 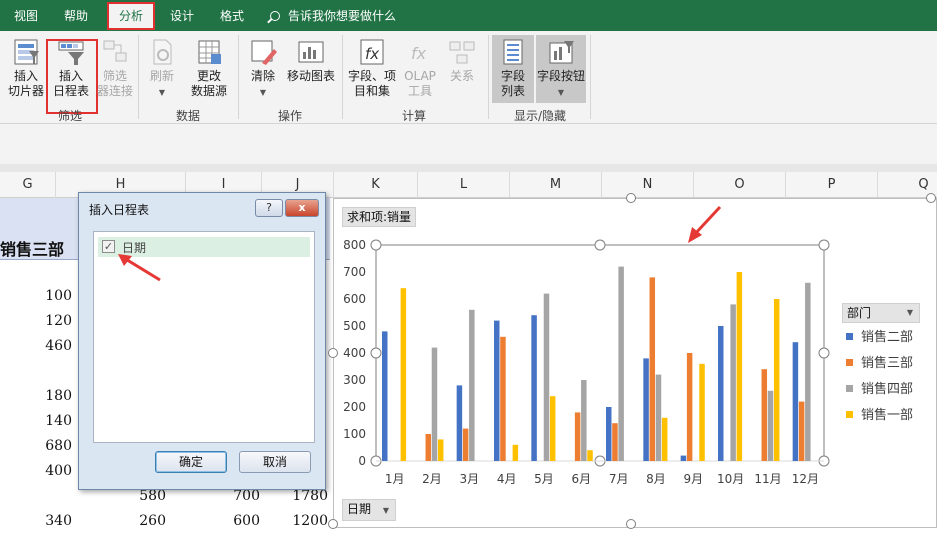 I want to click on cell: 700, so click(x=228, y=496).